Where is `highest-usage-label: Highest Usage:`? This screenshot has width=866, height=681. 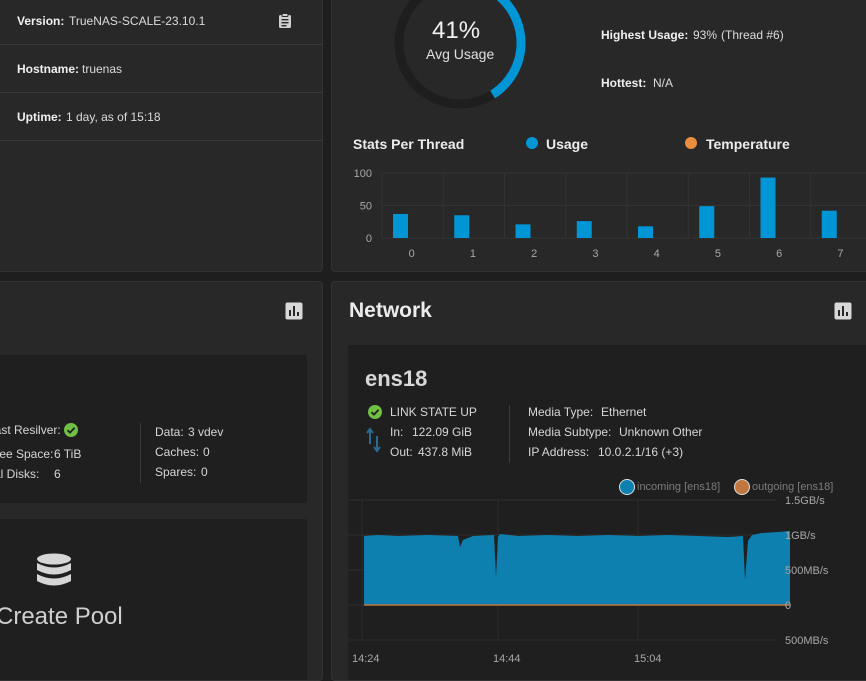
highest-usage-label: Highest Usage: is located at coordinates (645, 35).